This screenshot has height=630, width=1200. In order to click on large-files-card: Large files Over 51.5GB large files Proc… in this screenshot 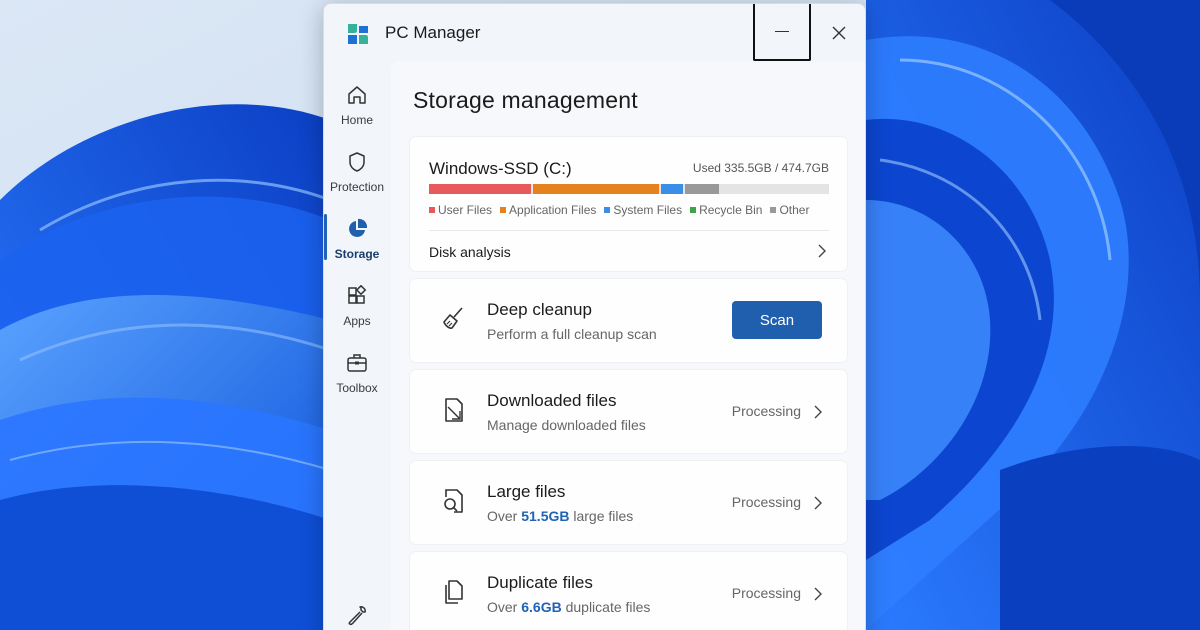, I will do `click(628, 502)`.